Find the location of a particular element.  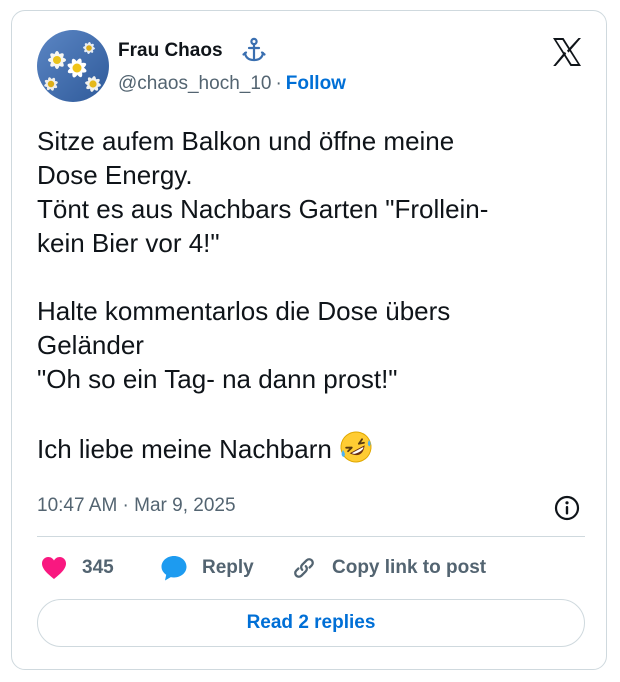

like-button: 345 is located at coordinates (77, 568).